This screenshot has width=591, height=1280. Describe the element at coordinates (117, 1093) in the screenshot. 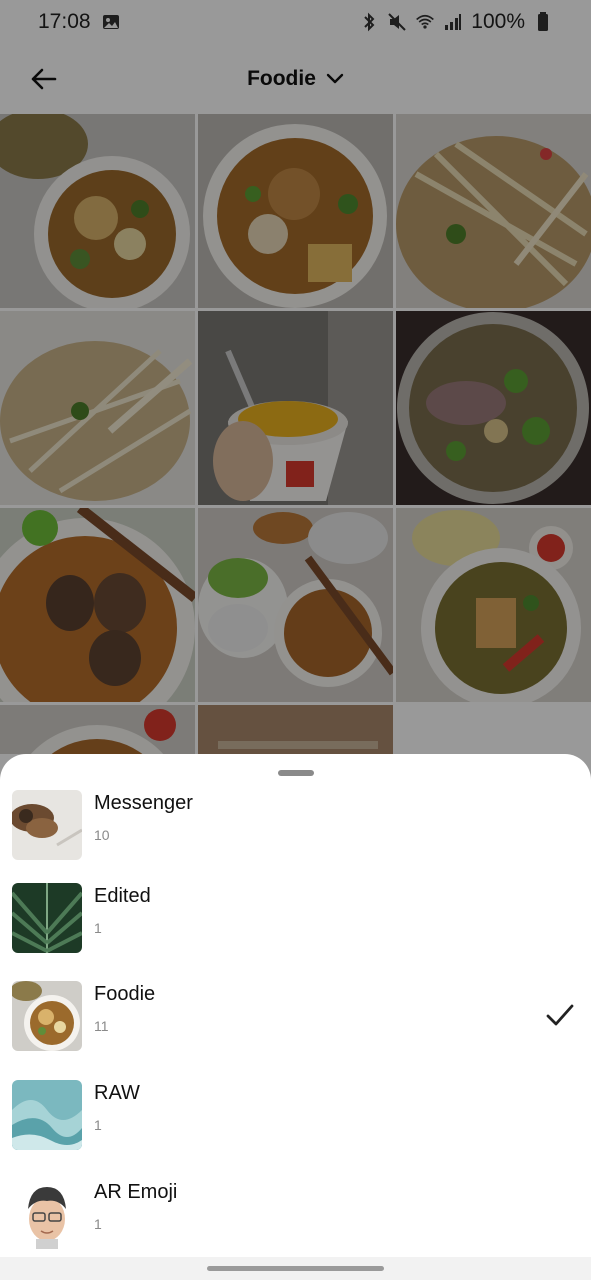

I see `album-name: RAW` at that location.